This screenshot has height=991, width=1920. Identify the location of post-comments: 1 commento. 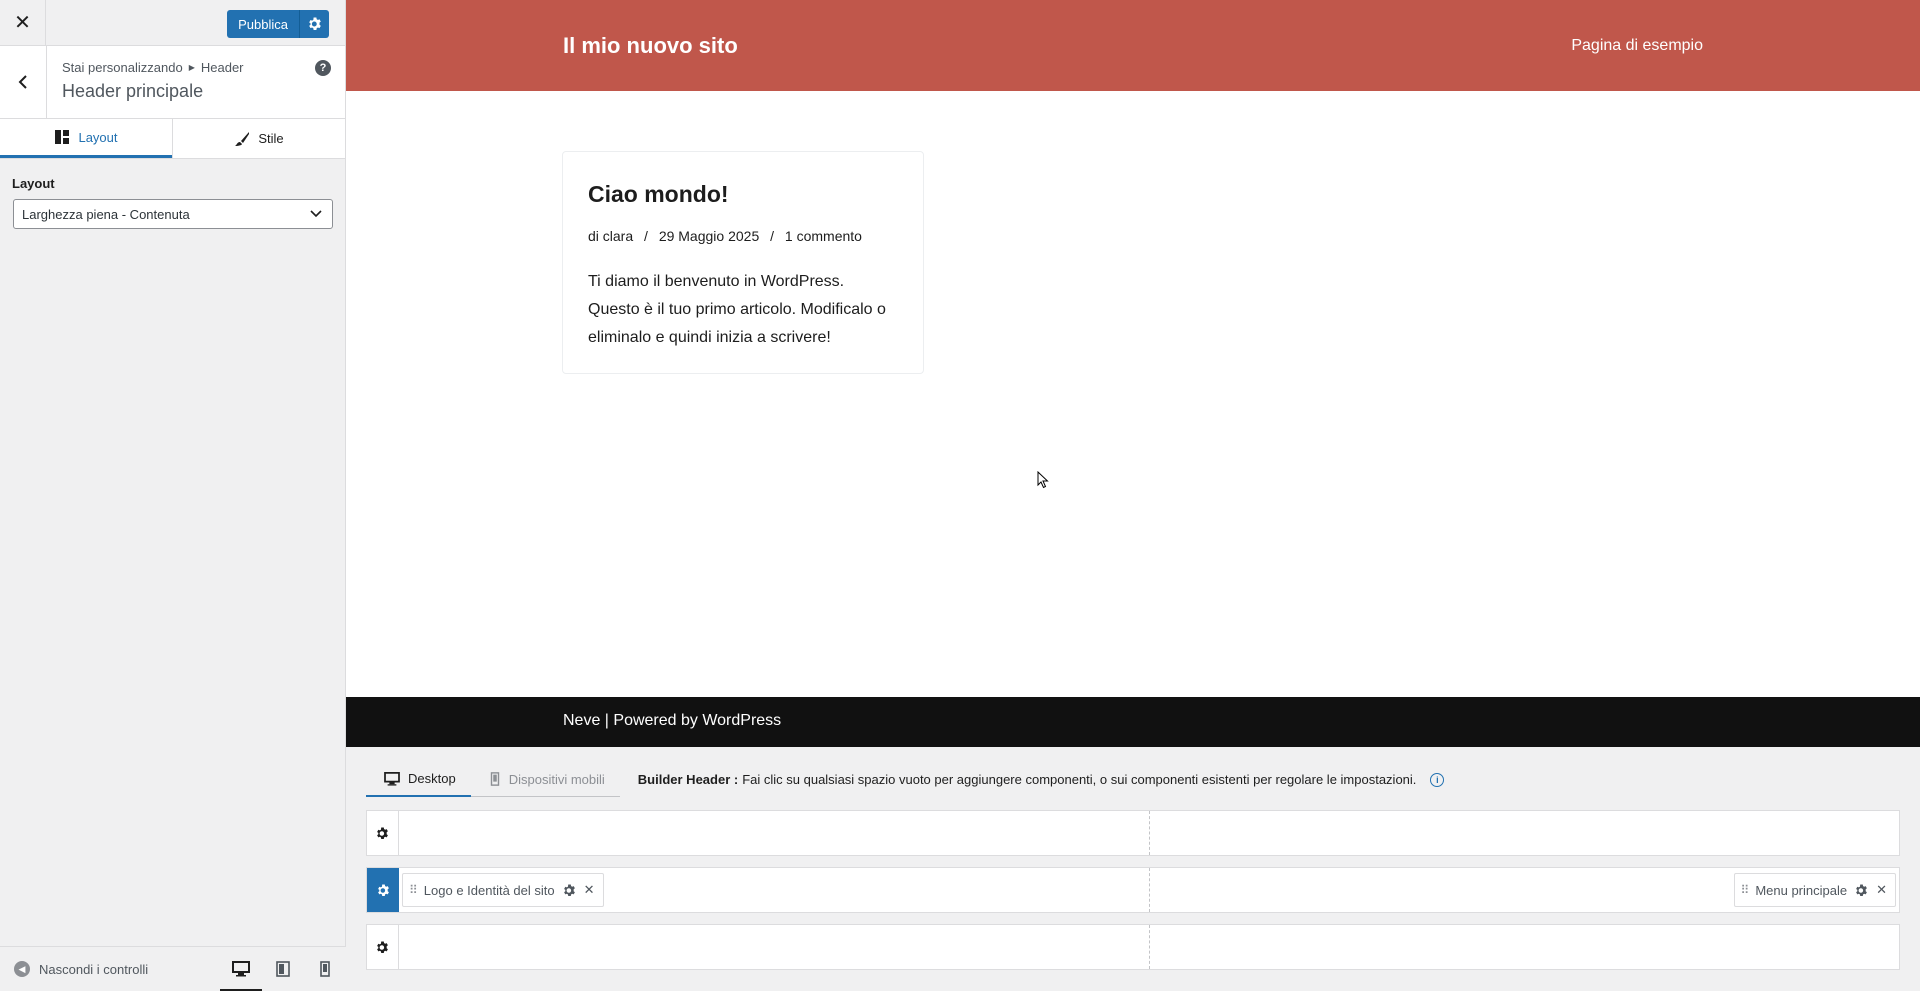
(823, 236).